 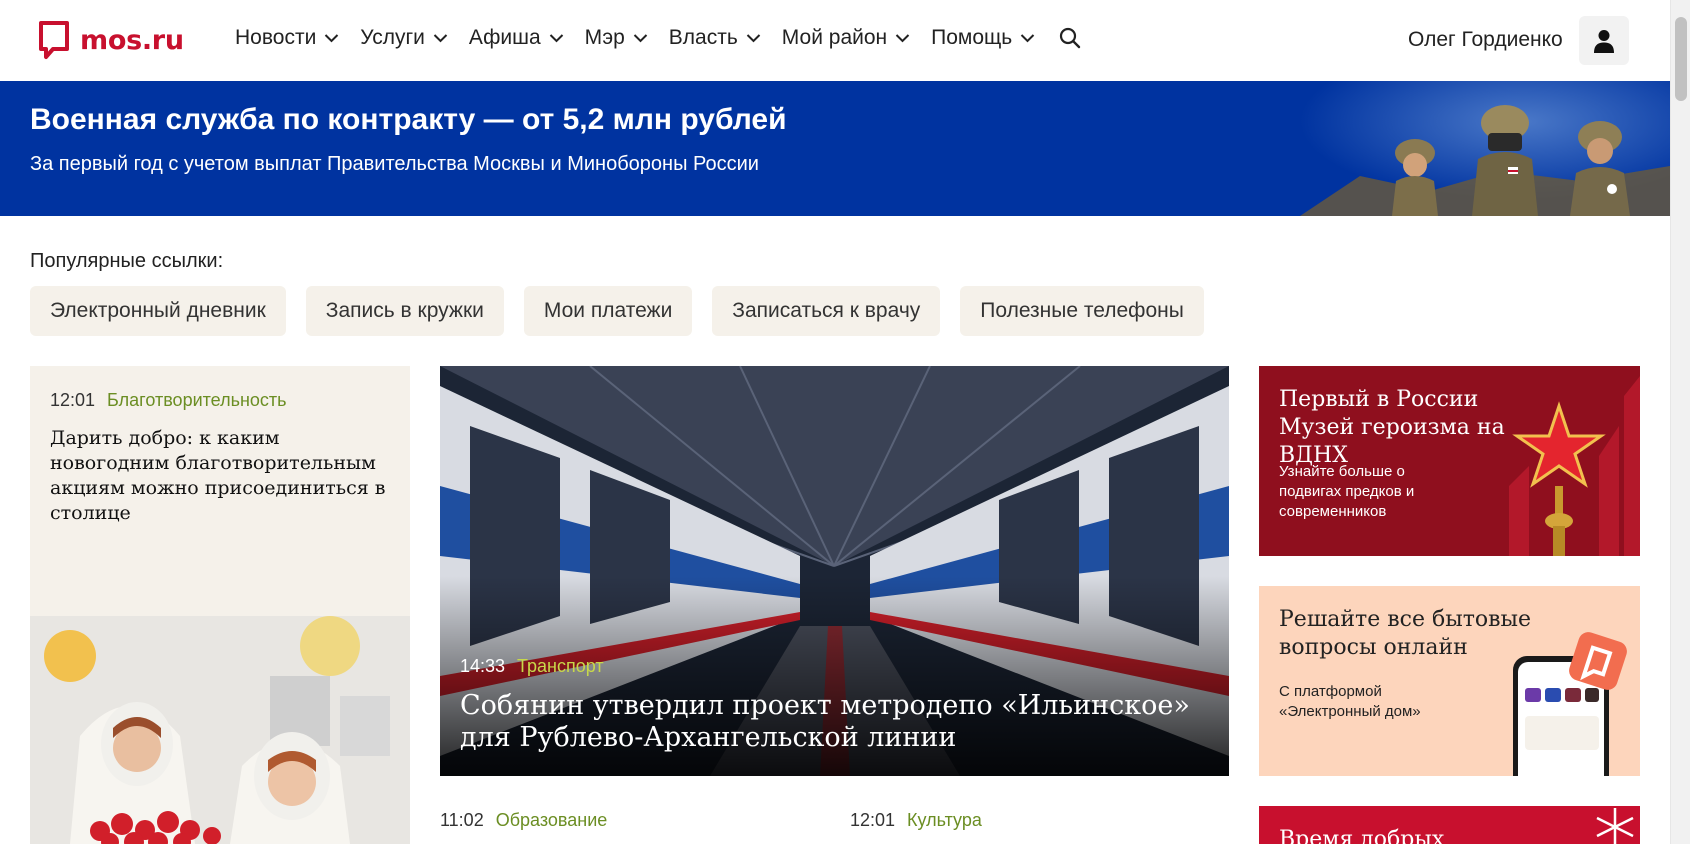 I want to click on popular-link-clubs: Запись в кружки, so click(x=404, y=311).